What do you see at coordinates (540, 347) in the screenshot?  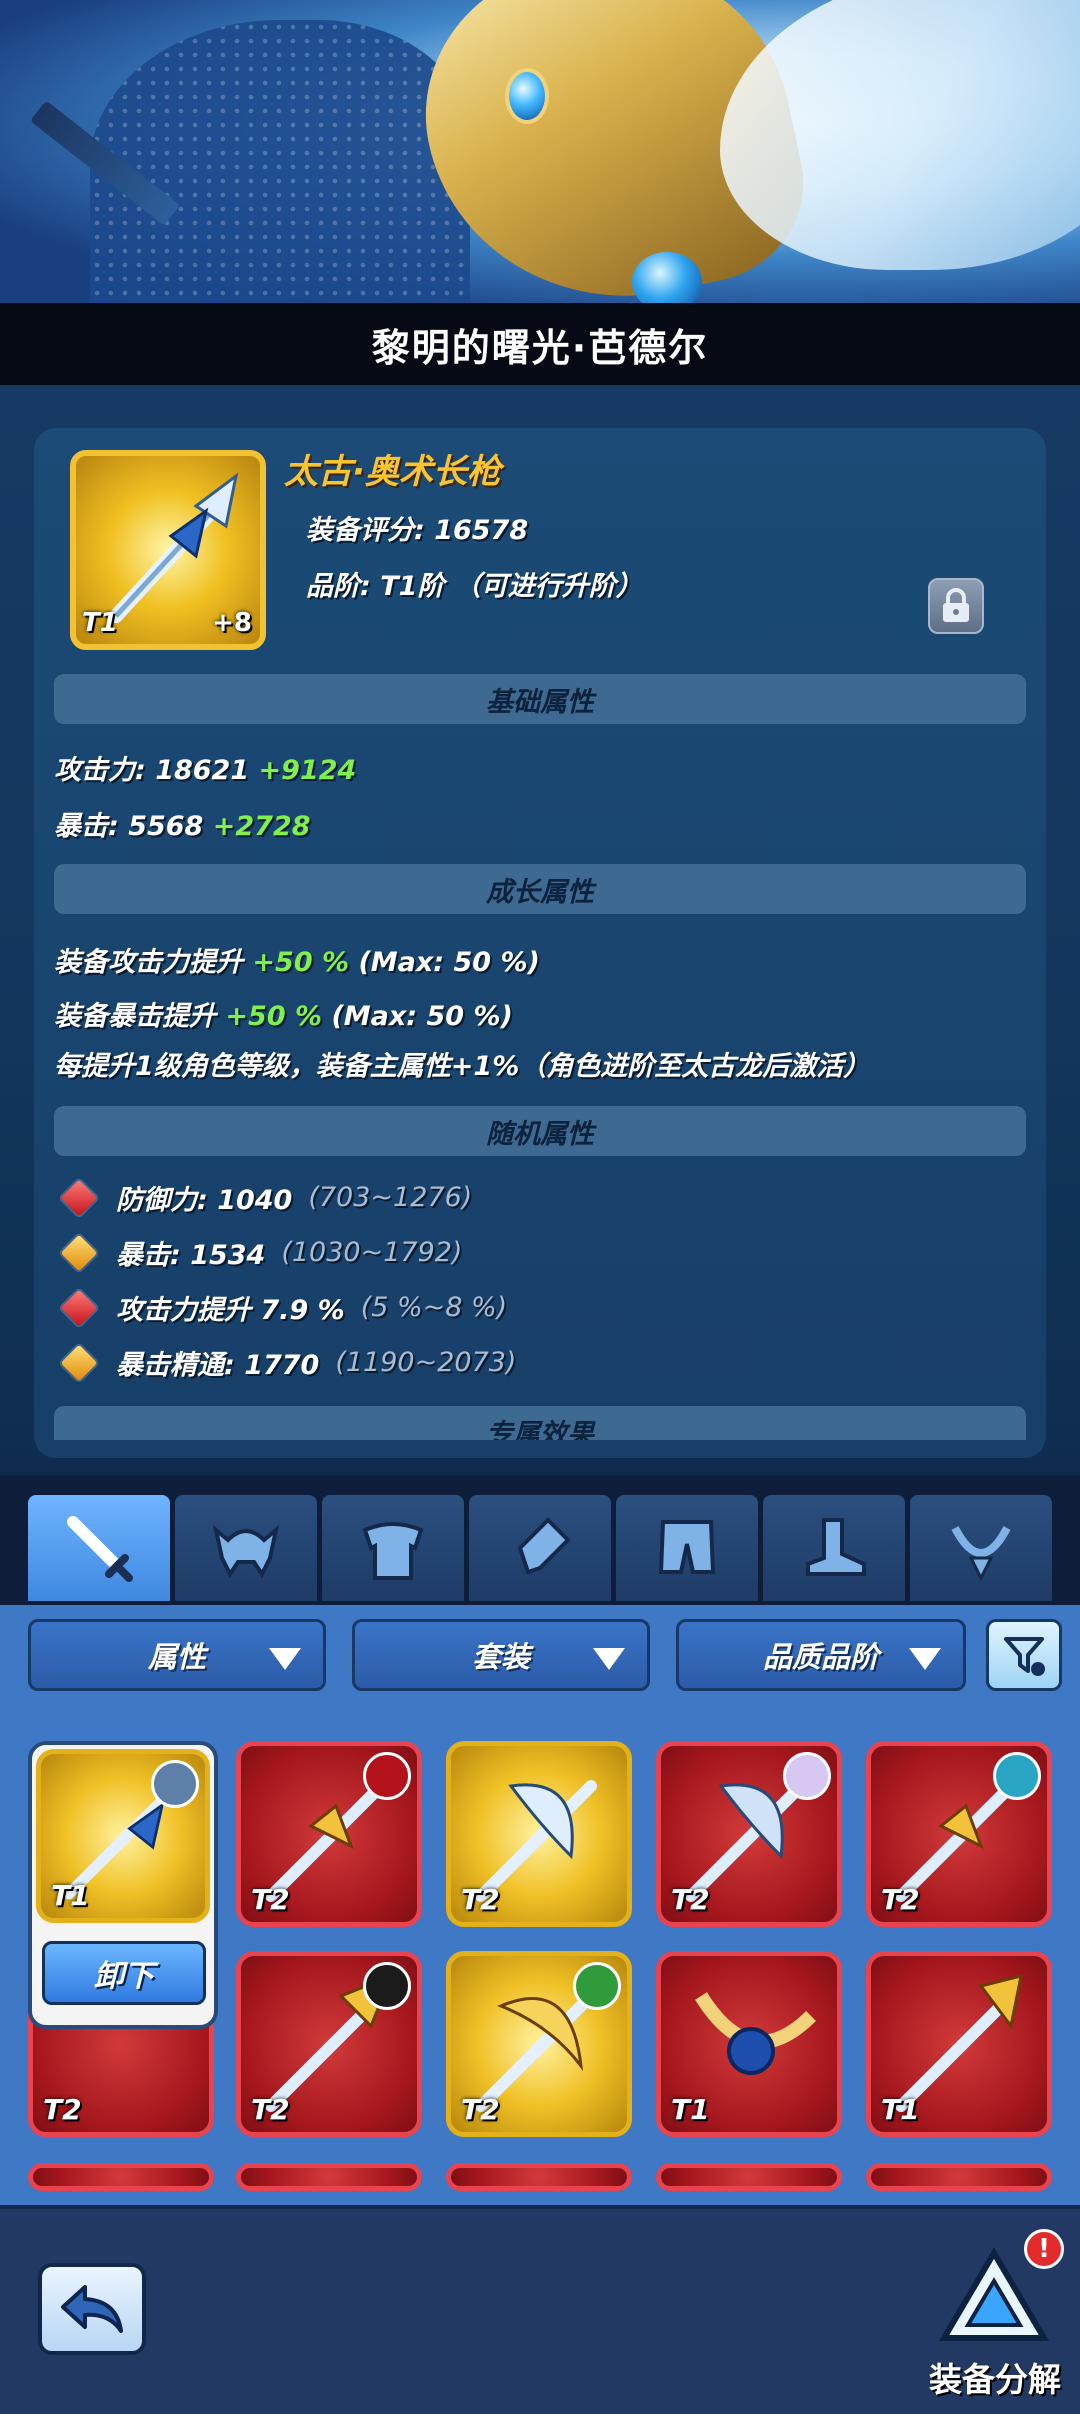 I see `hero-name: 黎明的曙光·芭德尔` at bounding box center [540, 347].